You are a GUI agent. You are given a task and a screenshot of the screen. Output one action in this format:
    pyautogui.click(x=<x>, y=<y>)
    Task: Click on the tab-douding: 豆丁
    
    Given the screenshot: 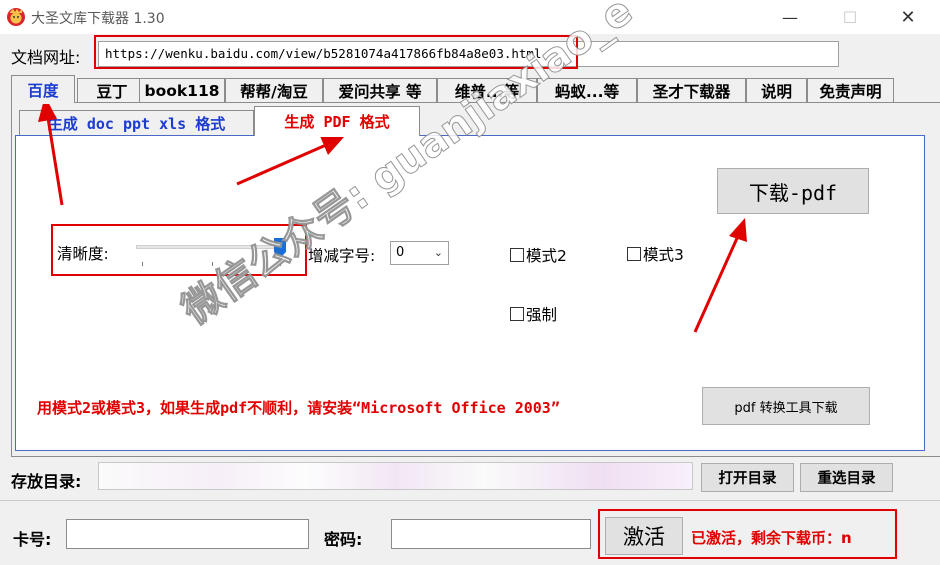 What is the action you would take?
    pyautogui.click(x=112, y=90)
    